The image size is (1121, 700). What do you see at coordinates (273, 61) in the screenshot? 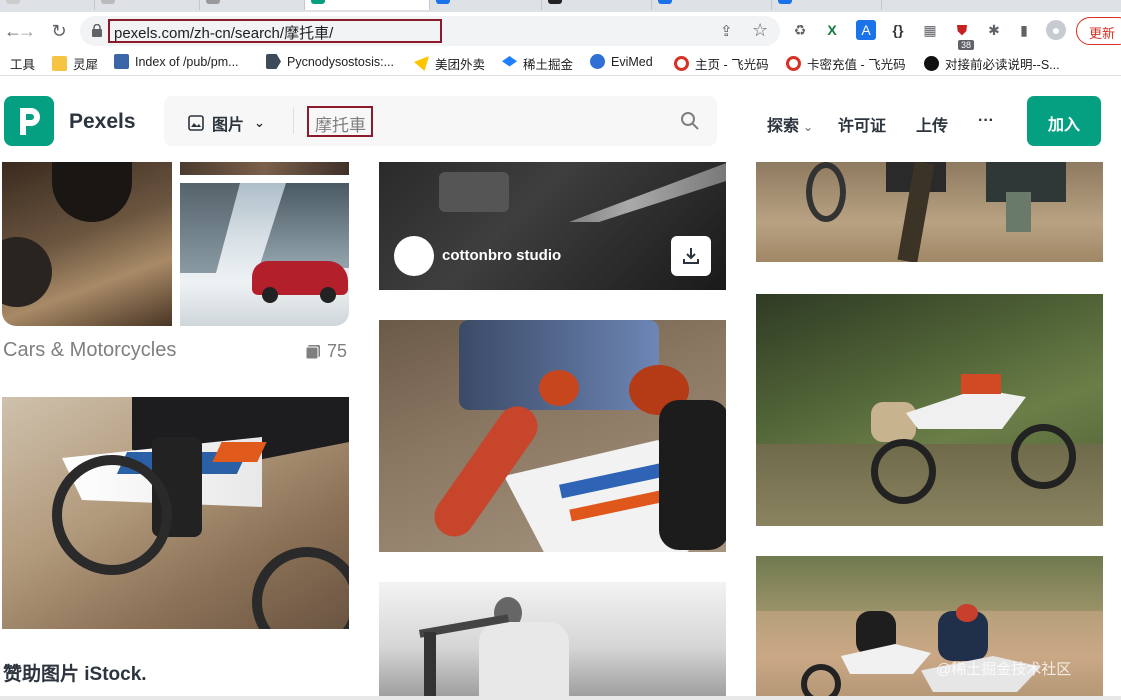
I see `tag-icon` at bounding box center [273, 61].